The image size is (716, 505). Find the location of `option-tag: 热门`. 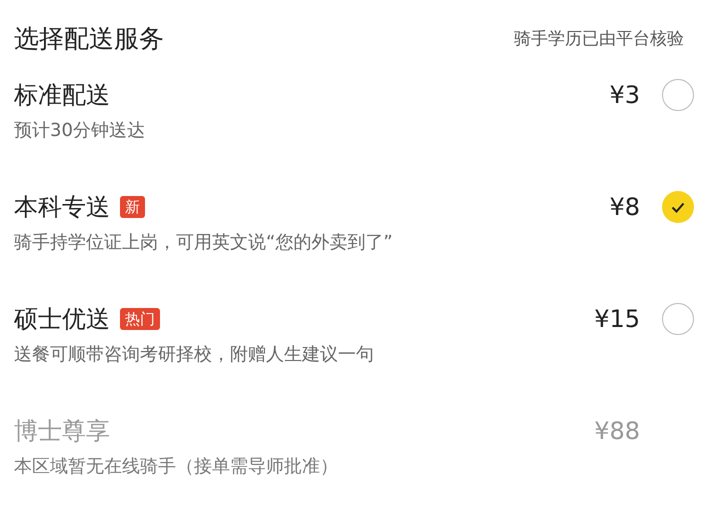

option-tag: 热门 is located at coordinates (140, 319).